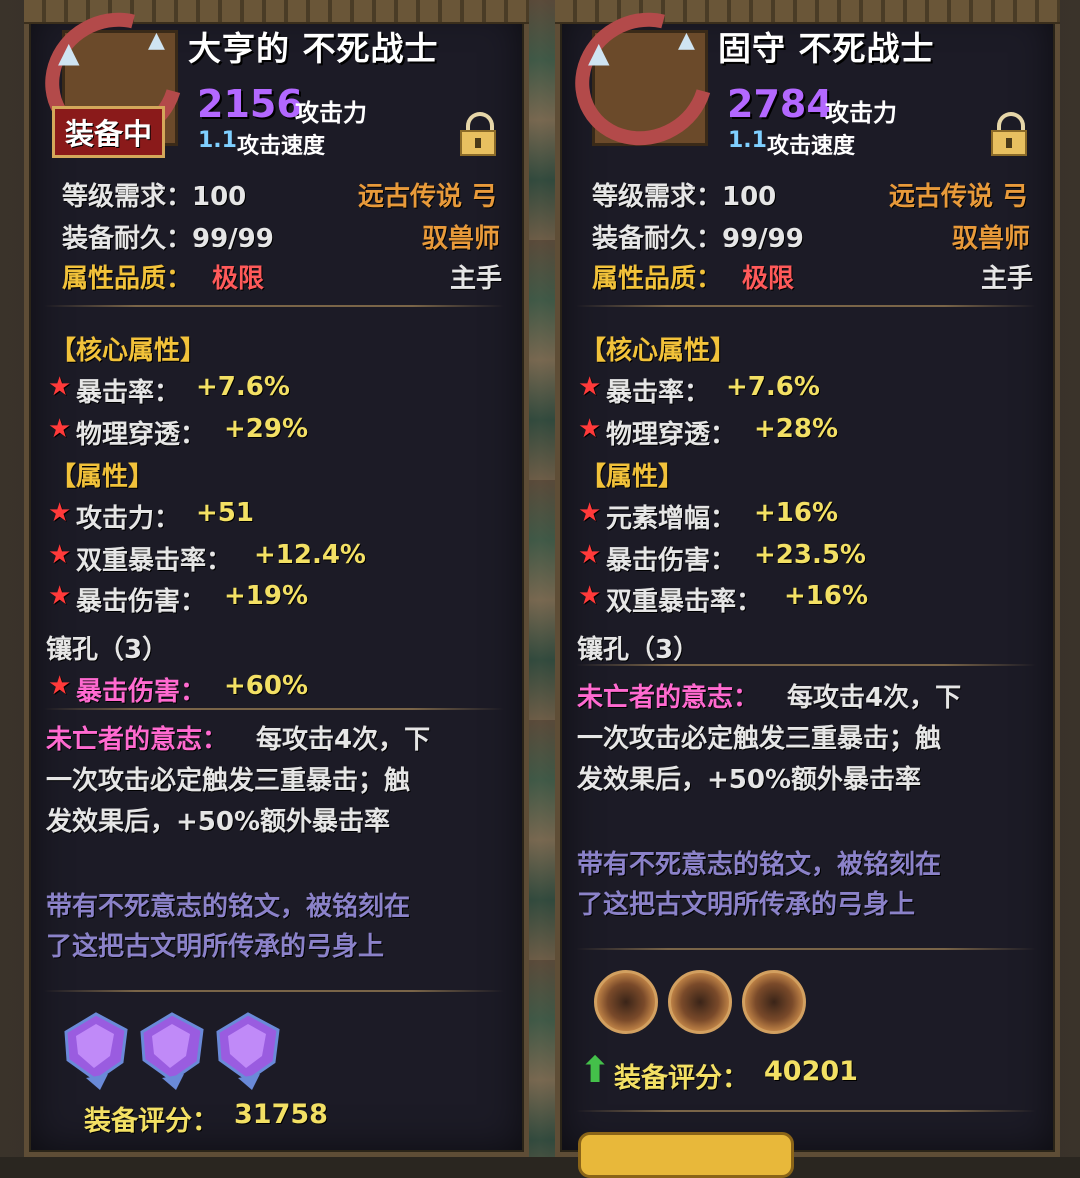 This screenshot has width=1080, height=1178. Describe the element at coordinates (826, 48) in the screenshot. I see `item-title: 固守 不死战士` at that location.